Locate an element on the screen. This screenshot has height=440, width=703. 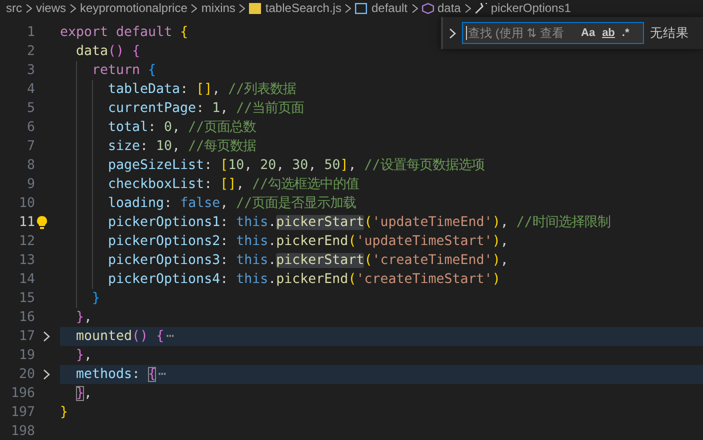
code-line: export default { is located at coordinates (124, 33).